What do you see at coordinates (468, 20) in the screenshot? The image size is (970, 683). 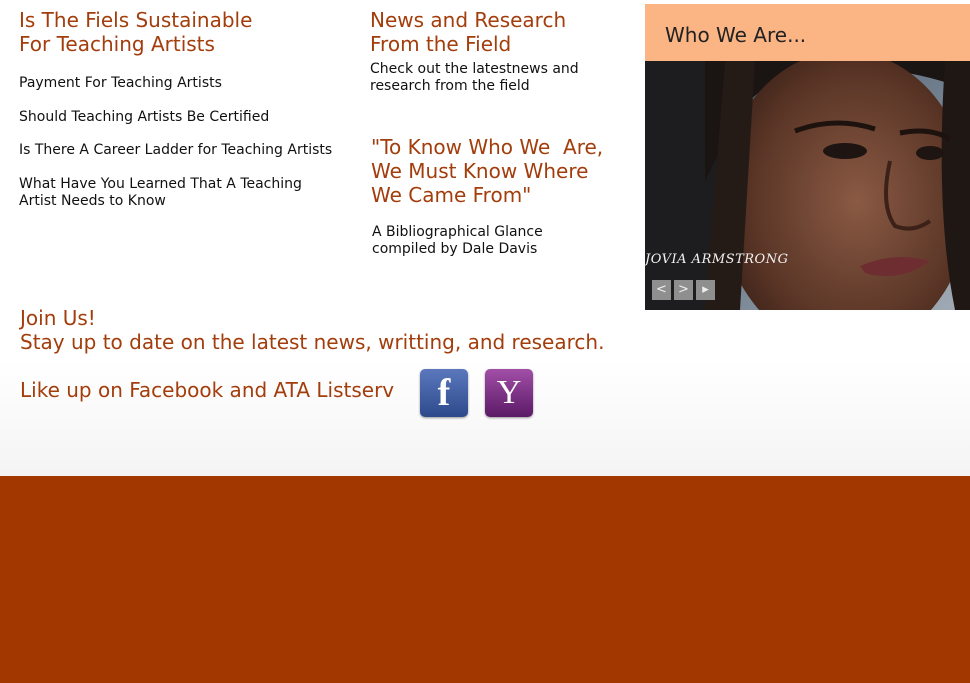 I see `news-heading-line1: News and Research` at bounding box center [468, 20].